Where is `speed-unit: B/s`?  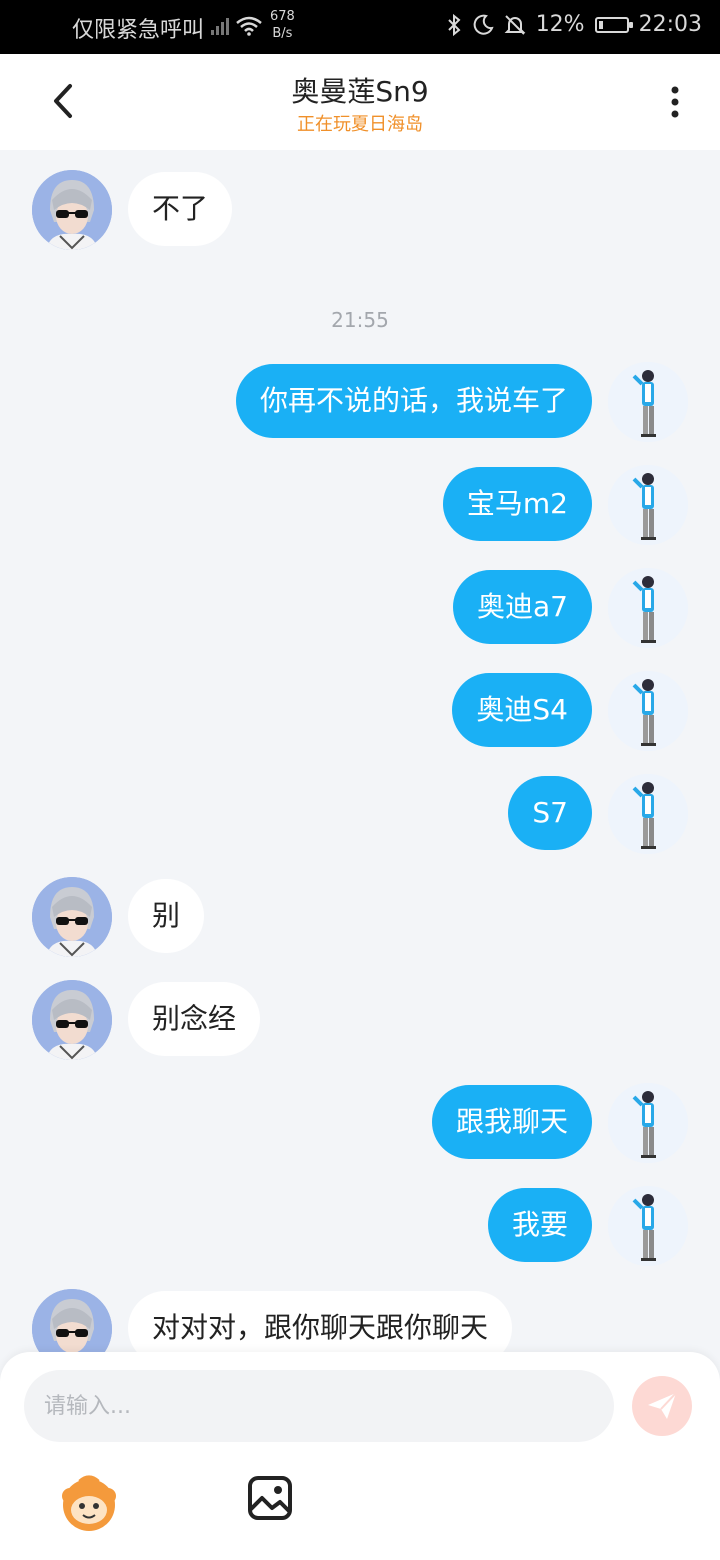 speed-unit: B/s is located at coordinates (282, 33).